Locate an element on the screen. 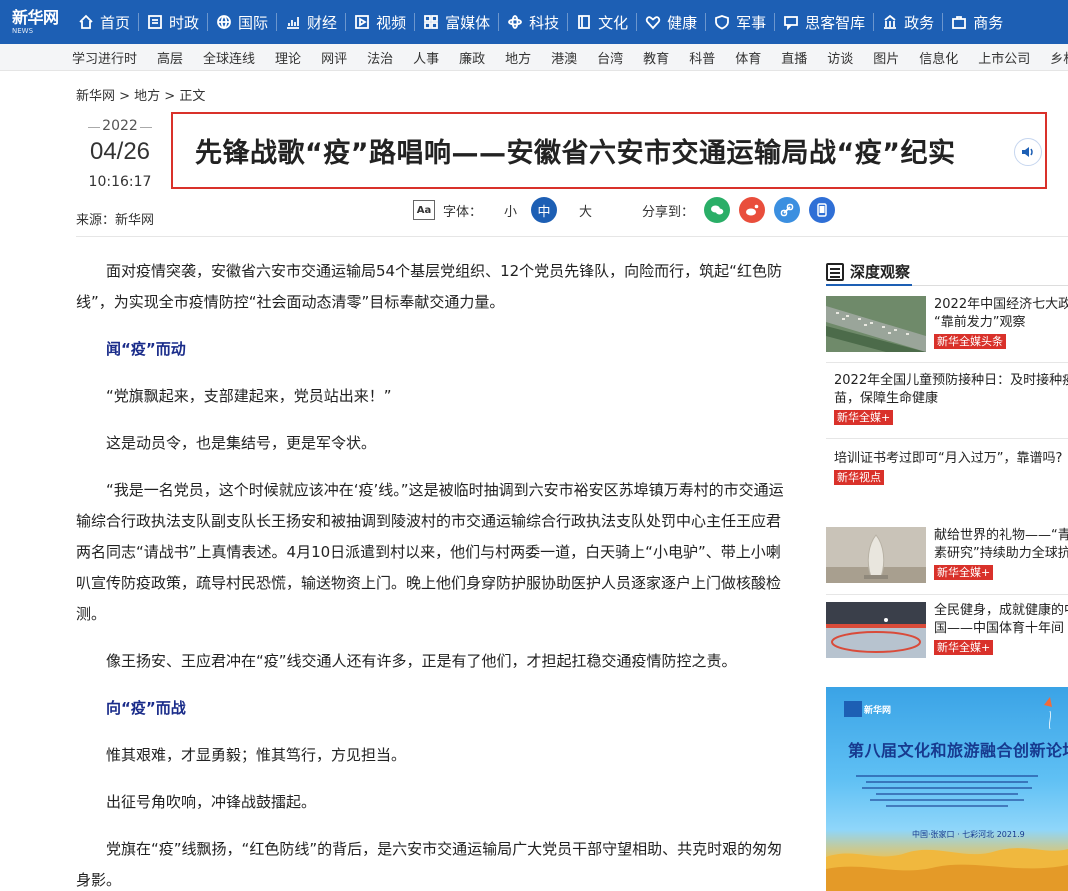  sidebar-heading: 深度观察 is located at coordinates (947, 272).